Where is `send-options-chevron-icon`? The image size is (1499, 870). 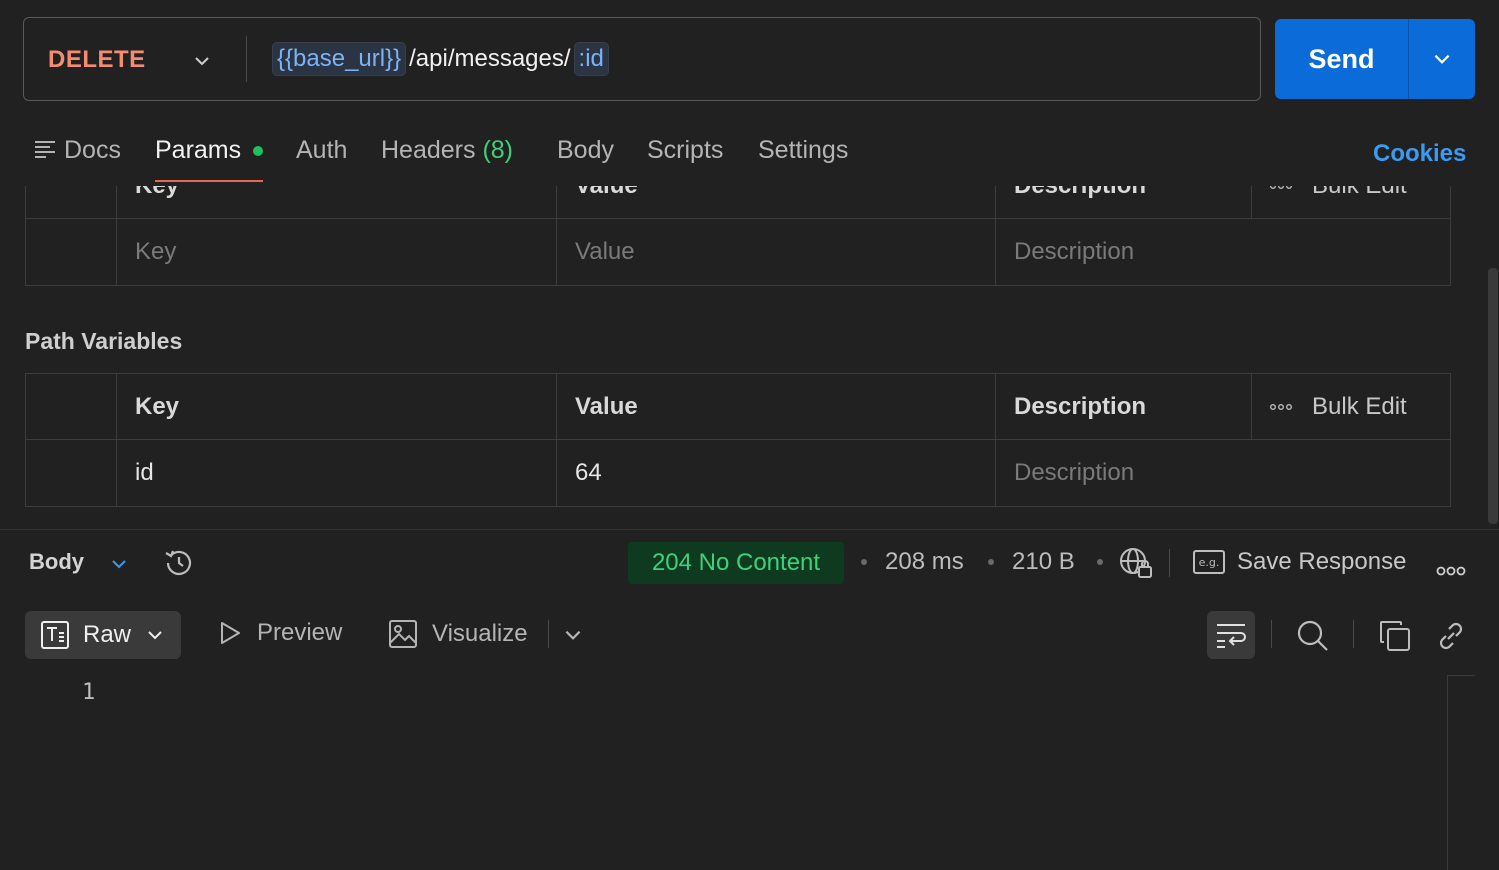
send-options-chevron-icon is located at coordinates (1442, 59).